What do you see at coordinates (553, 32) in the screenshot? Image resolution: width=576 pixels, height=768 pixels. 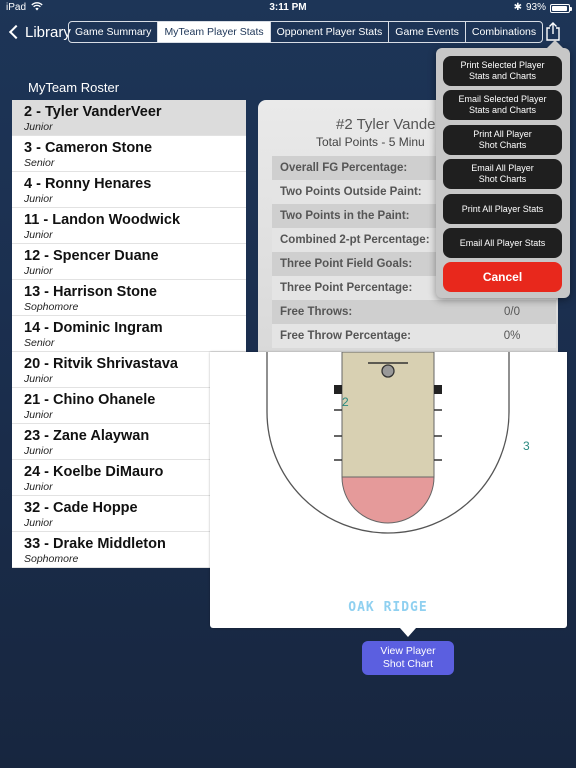 I see `share-icon` at bounding box center [553, 32].